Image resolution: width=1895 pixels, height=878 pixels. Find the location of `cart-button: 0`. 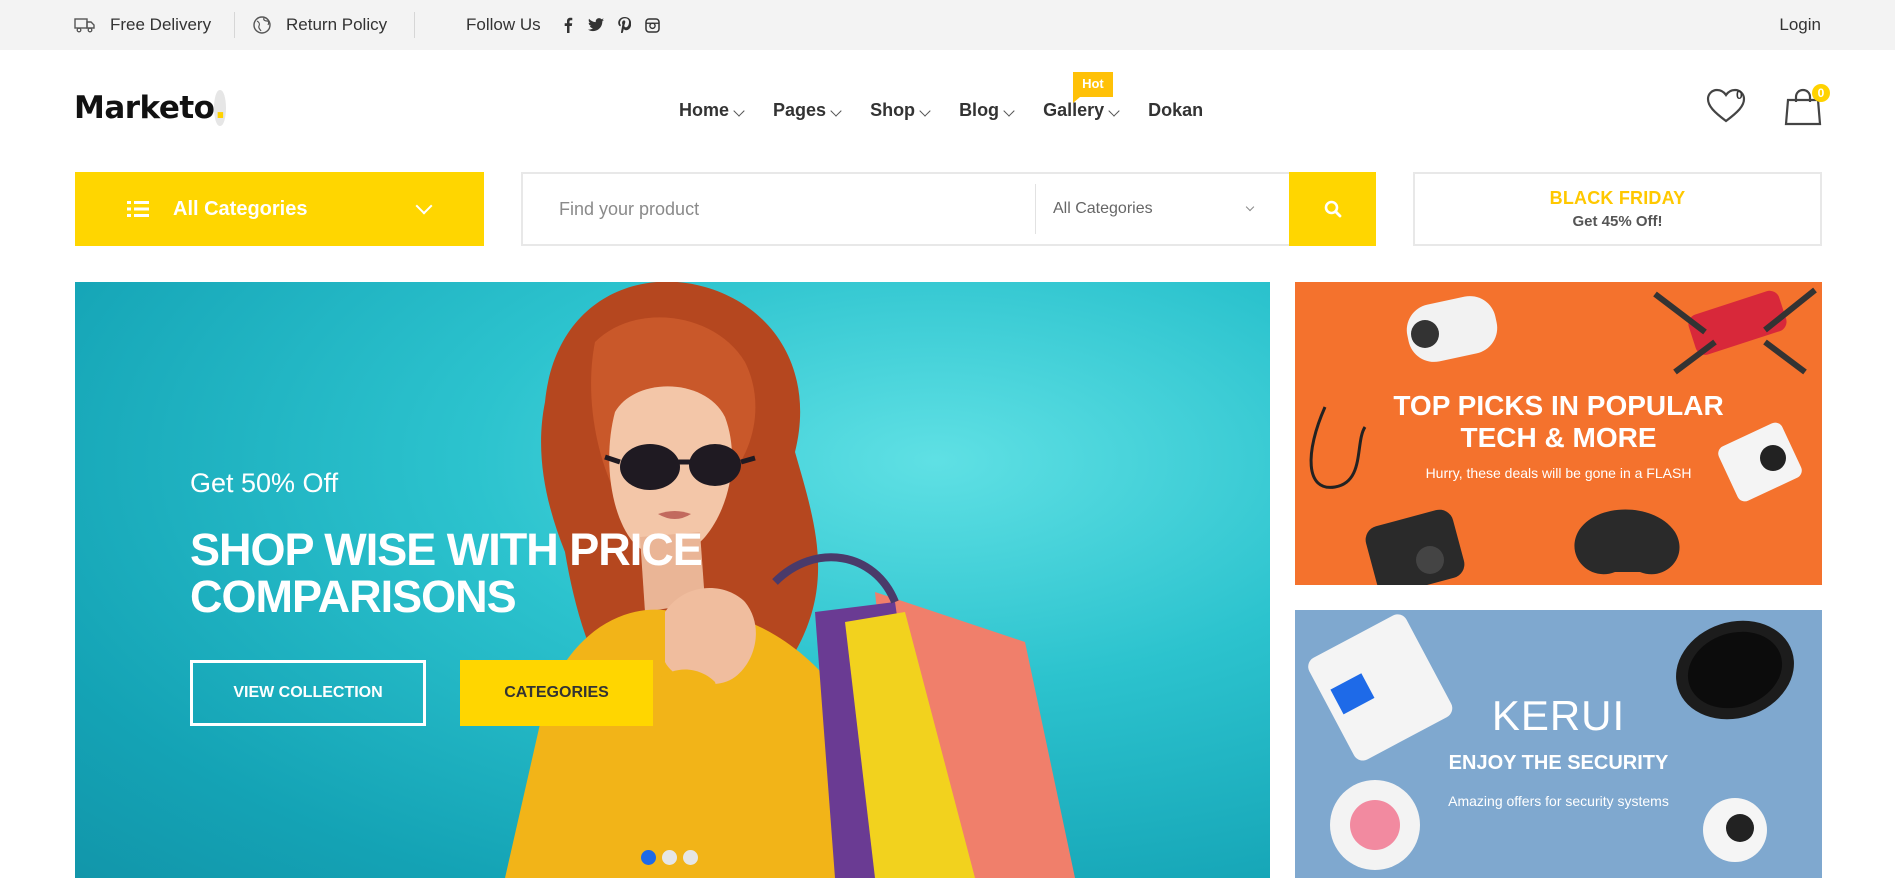

cart-button: 0 is located at coordinates (1807, 107).